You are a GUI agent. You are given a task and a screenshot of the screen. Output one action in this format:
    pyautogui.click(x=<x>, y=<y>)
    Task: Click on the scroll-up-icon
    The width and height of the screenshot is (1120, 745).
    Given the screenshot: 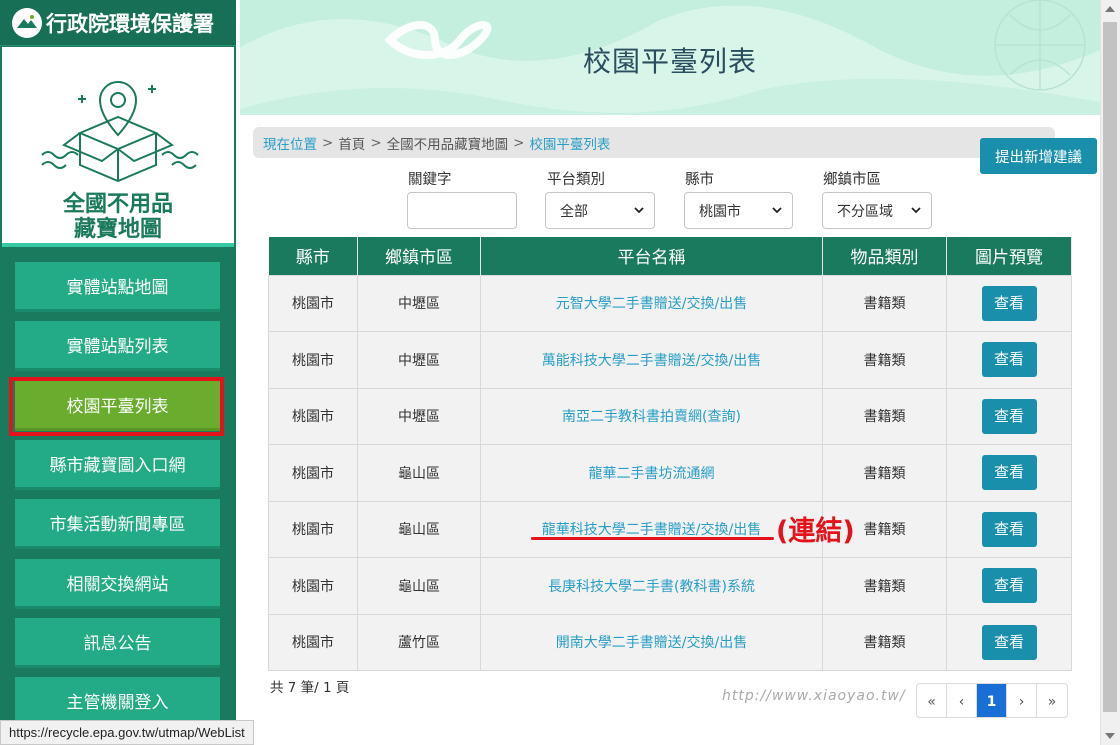 What is the action you would take?
    pyautogui.click(x=1110, y=9)
    